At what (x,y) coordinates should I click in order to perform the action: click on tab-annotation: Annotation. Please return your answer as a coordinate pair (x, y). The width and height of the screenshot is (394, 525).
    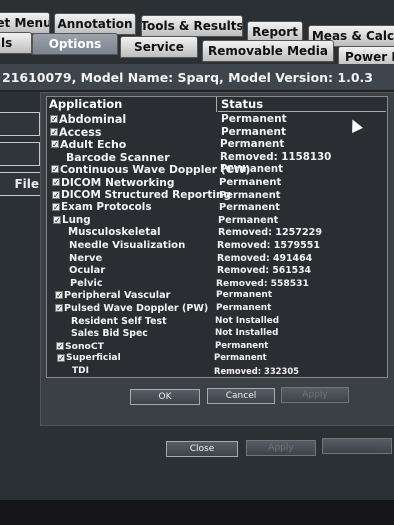
    Looking at the image, I should click on (95, 24).